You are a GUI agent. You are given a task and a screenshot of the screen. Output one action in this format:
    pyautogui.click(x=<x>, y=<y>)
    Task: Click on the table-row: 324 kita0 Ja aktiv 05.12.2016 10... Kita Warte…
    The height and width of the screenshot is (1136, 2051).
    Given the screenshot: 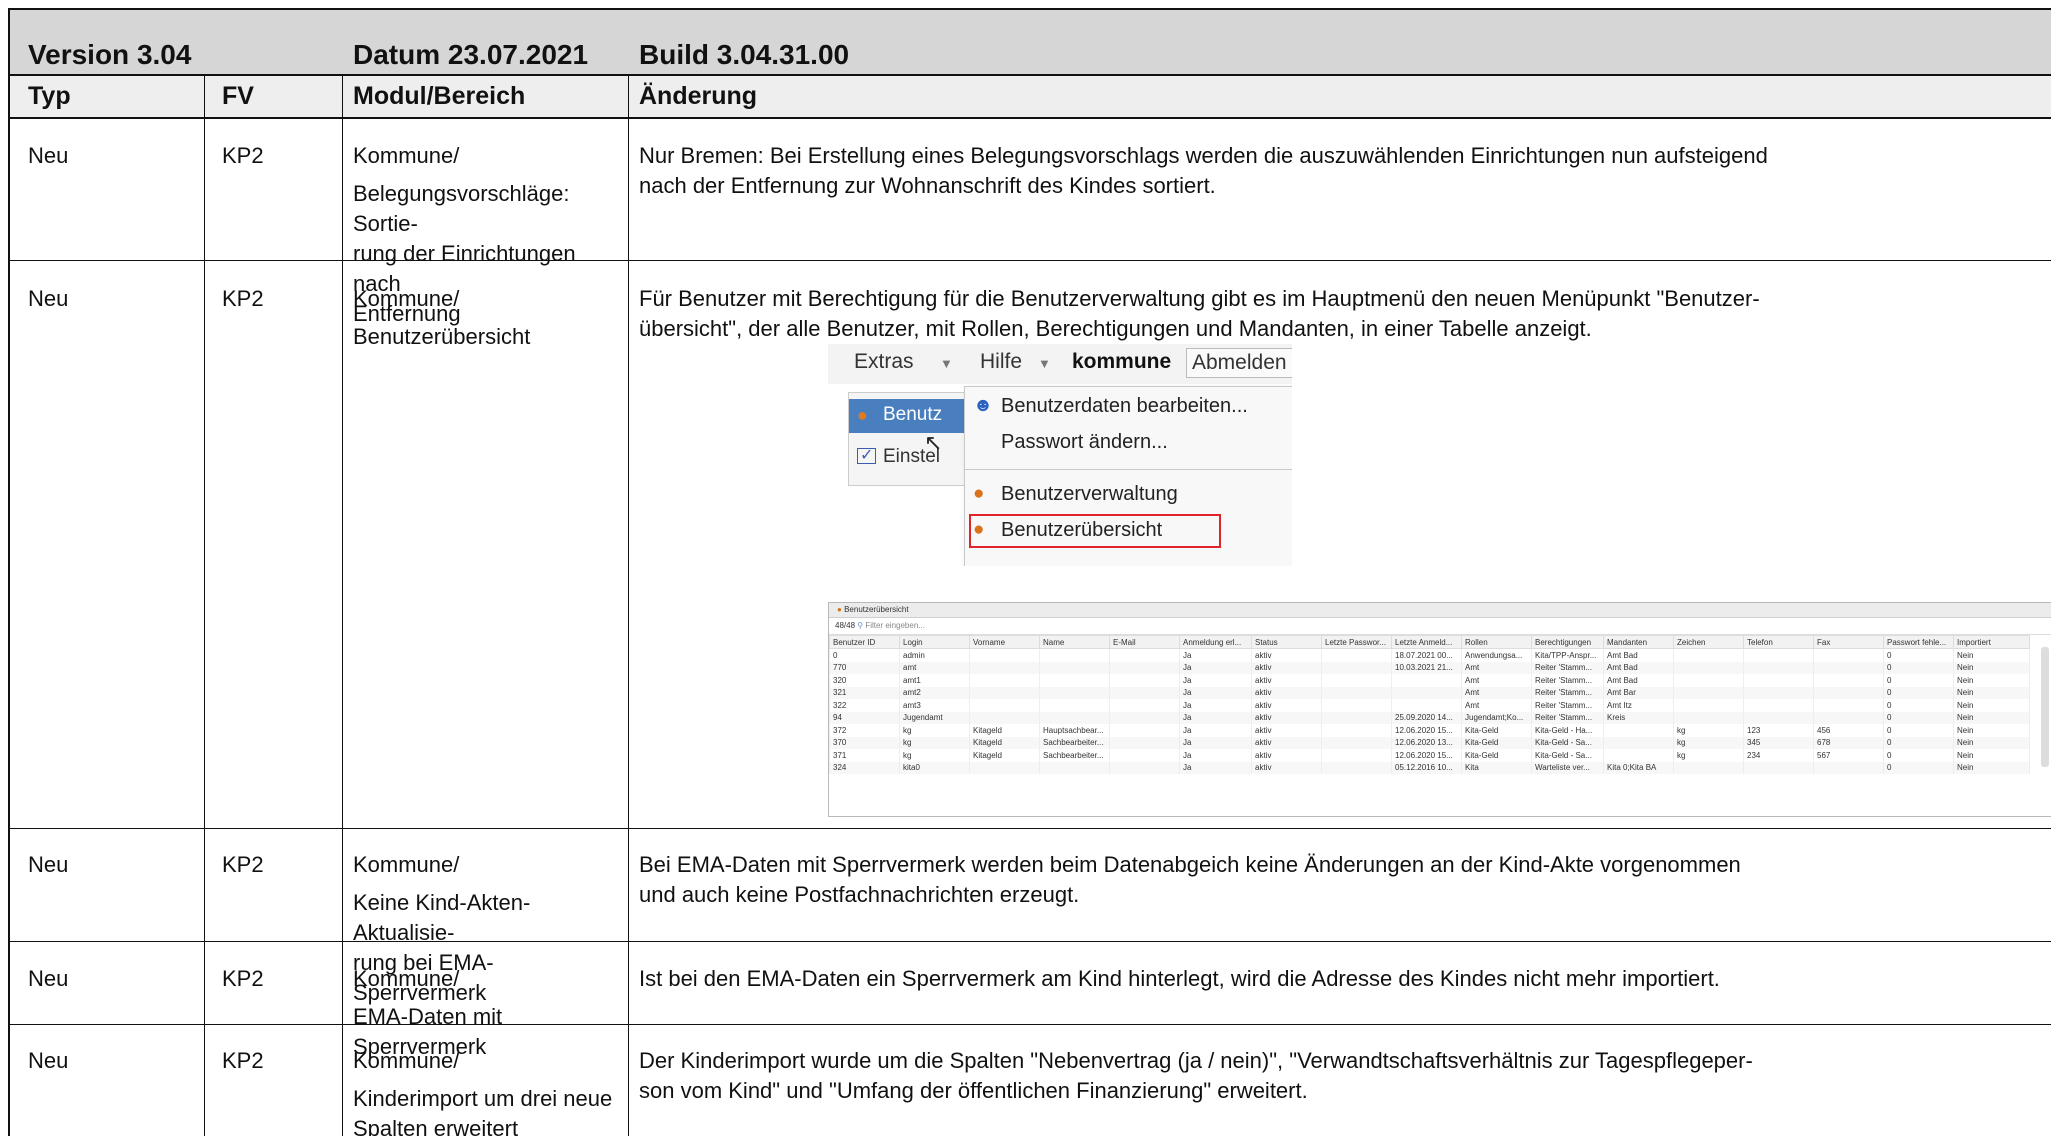 What is the action you would take?
    pyautogui.click(x=1429, y=767)
    